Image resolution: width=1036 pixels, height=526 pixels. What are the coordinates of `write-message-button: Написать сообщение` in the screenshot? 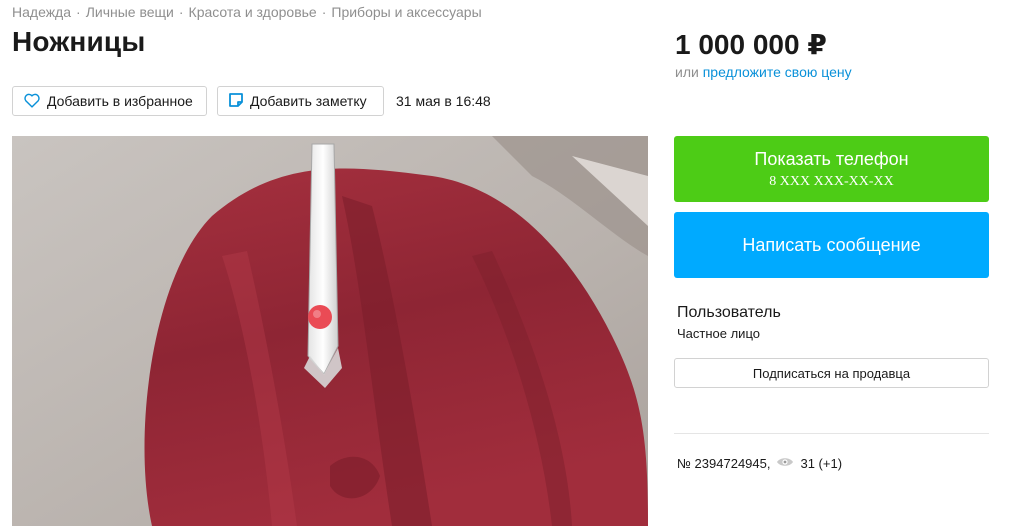 It's located at (831, 245).